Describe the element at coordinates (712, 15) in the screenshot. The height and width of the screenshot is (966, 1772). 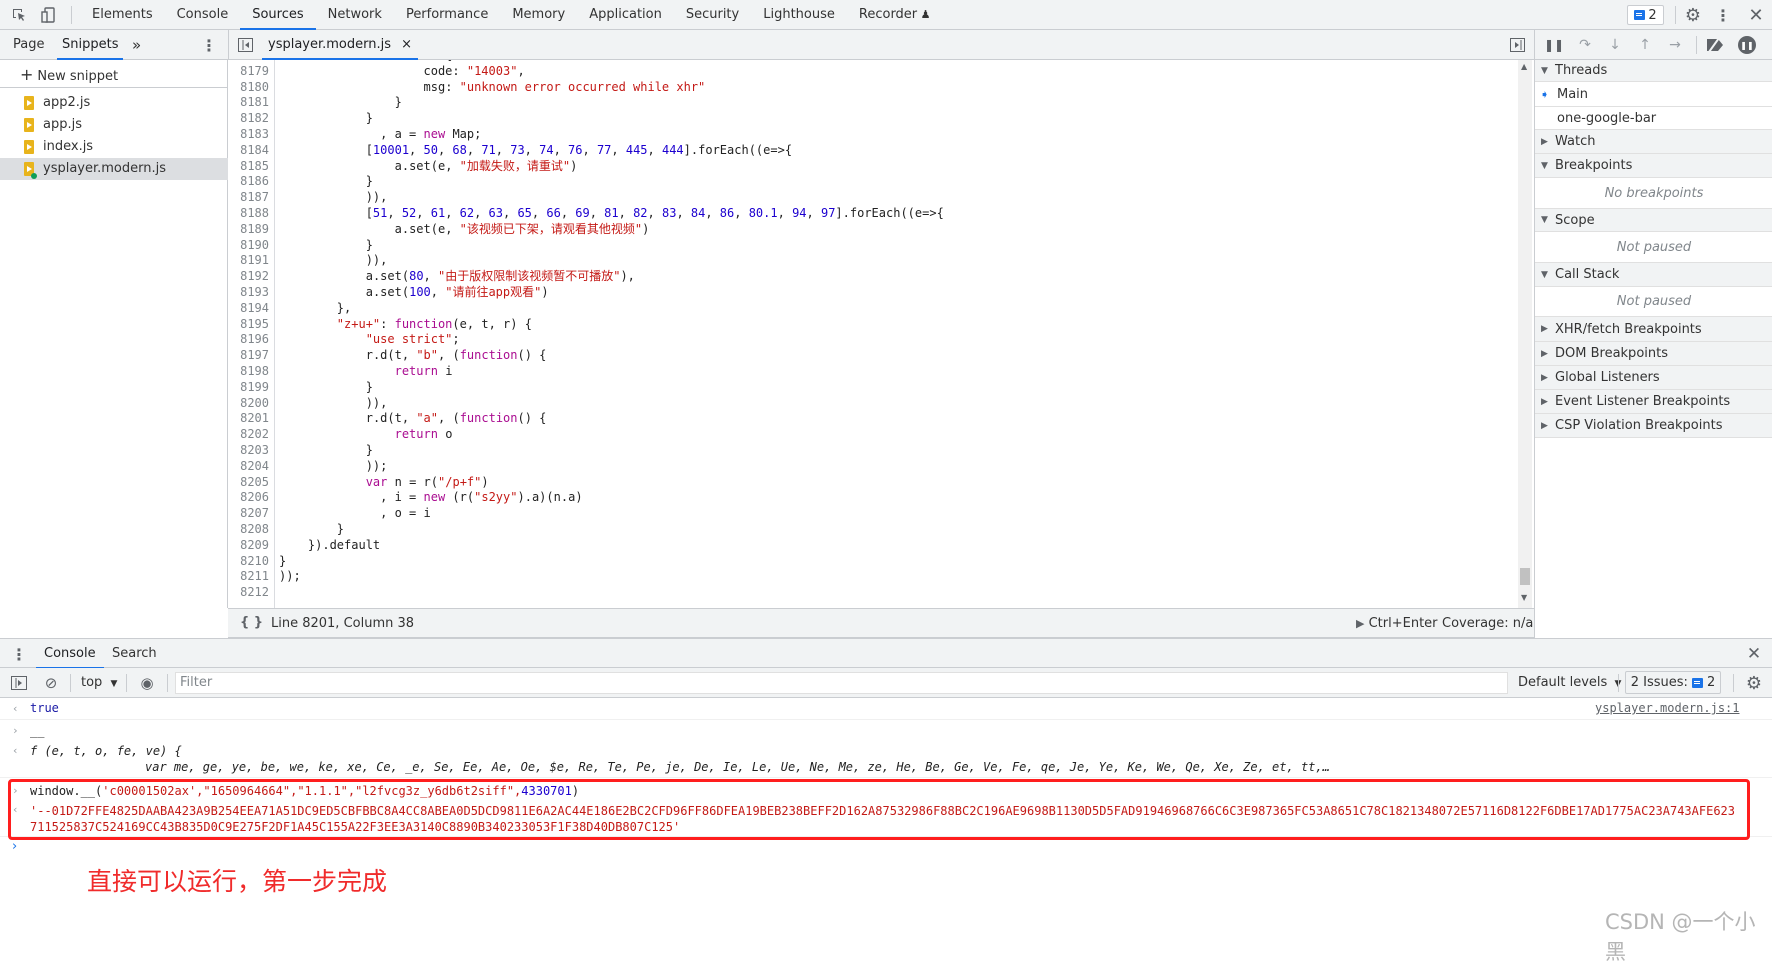
I see `tab-security: Security` at that location.